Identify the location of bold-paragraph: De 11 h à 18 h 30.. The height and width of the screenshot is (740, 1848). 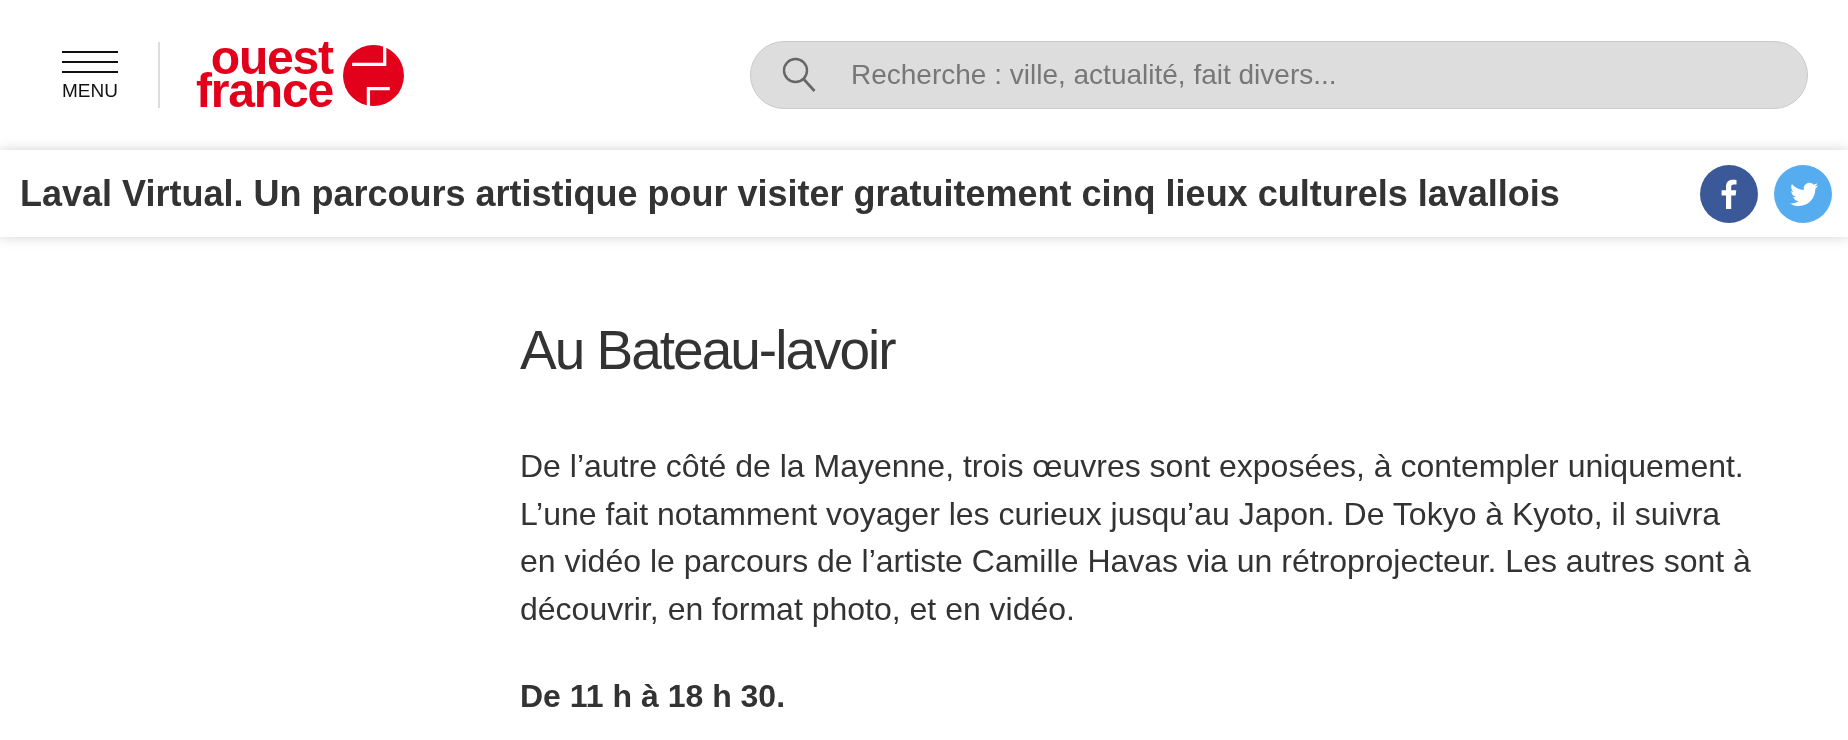
(653, 696).